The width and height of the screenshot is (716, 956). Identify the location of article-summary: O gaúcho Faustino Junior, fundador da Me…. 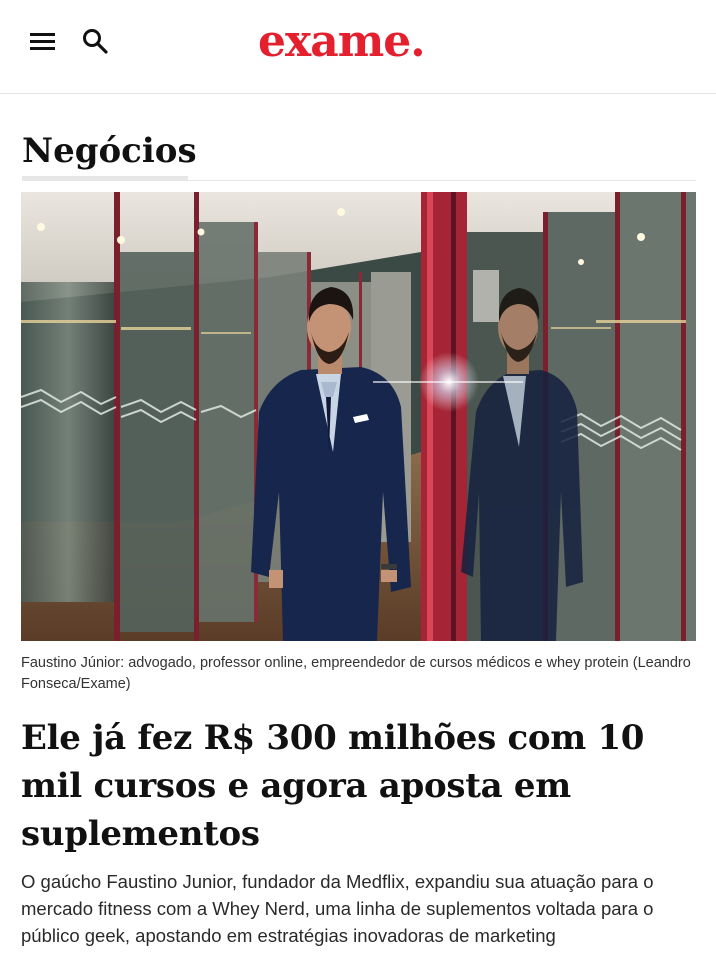
(337, 908).